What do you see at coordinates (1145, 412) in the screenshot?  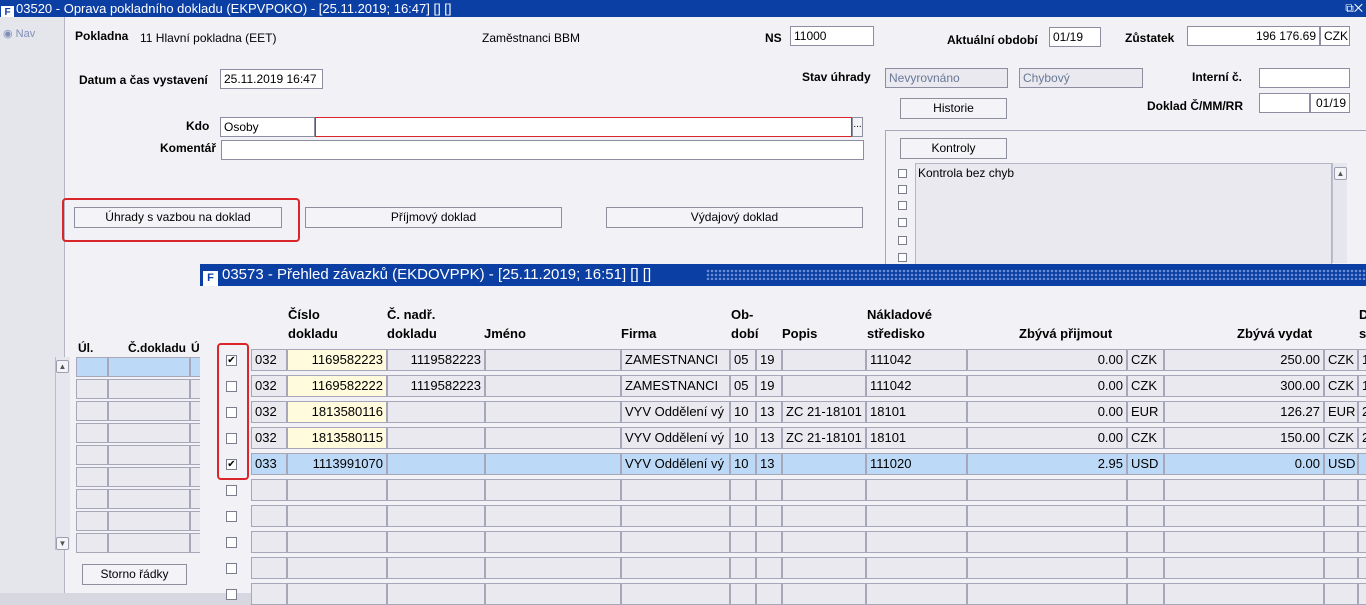 I see `cell-cur1: EUR` at bounding box center [1145, 412].